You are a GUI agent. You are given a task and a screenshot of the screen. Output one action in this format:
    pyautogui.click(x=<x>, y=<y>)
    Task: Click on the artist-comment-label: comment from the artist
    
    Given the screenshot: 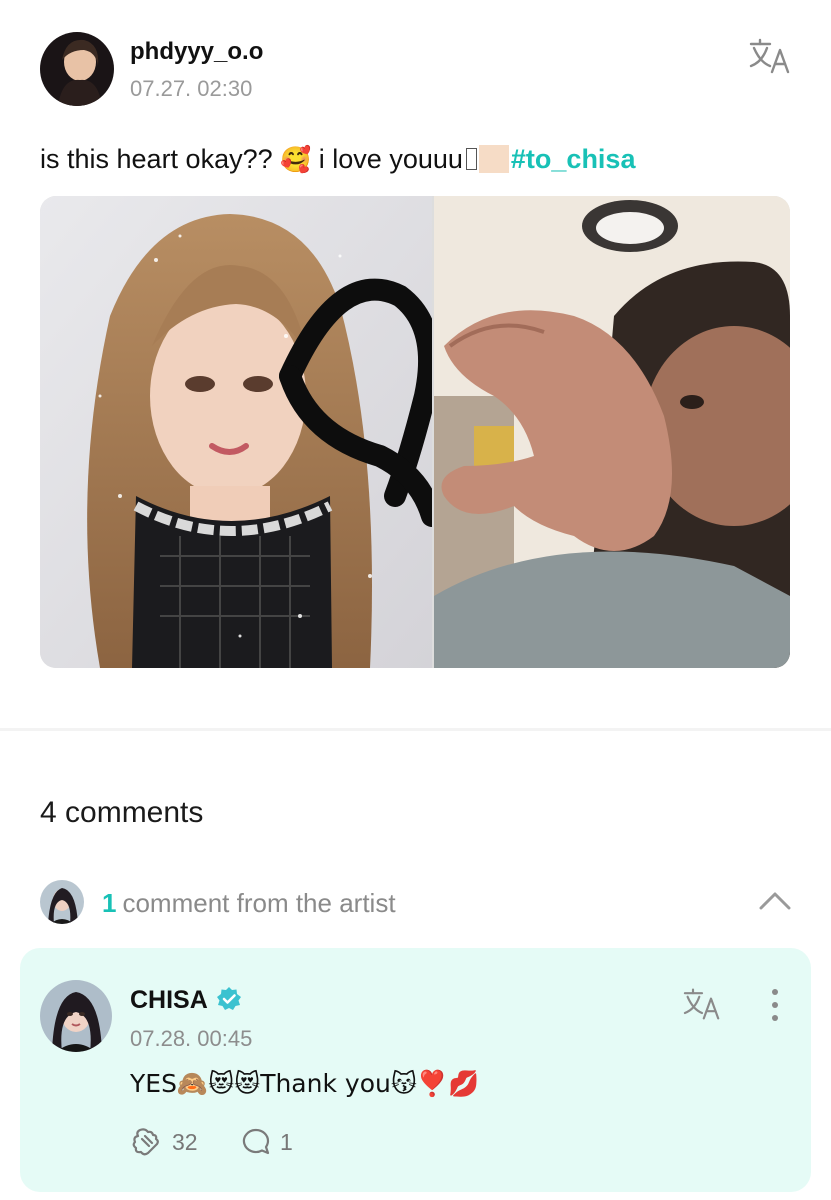 What is the action you would take?
    pyautogui.click(x=259, y=903)
    